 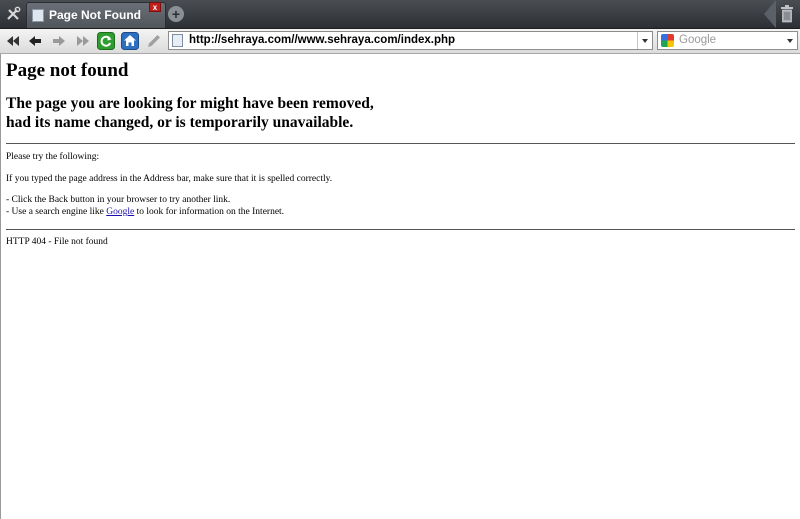 I want to click on tip-search-prefix: - Use a search engine like, so click(x=56, y=212).